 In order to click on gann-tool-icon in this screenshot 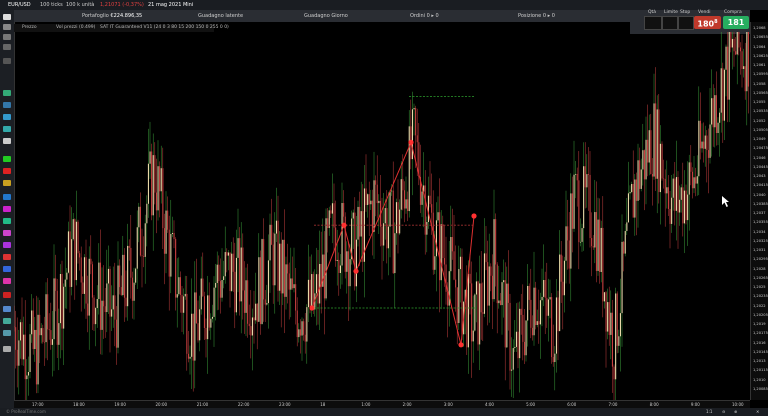, I will do `click(7, 233)`.